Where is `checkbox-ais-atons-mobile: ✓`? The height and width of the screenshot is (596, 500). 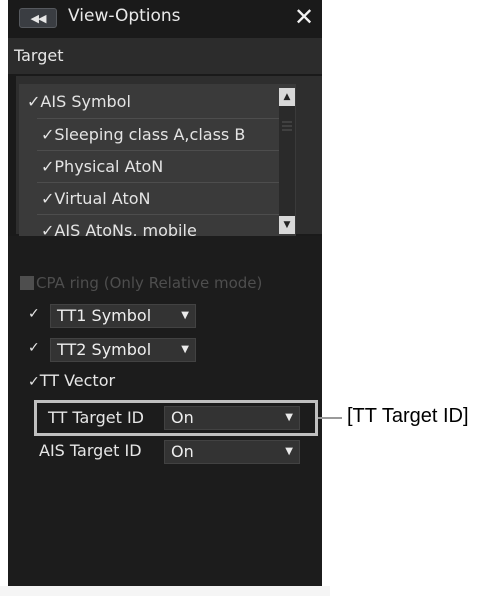 checkbox-ais-atons-mobile: ✓ is located at coordinates (47, 228).